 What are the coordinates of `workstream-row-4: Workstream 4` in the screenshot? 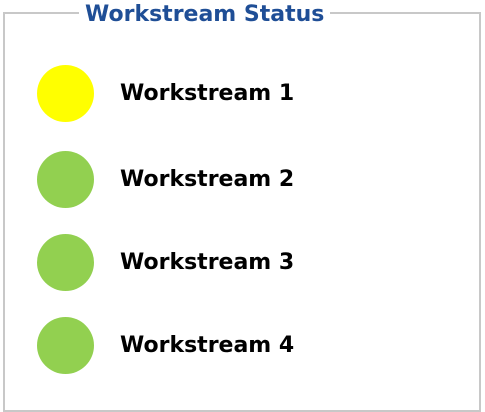 It's located at (165, 345).